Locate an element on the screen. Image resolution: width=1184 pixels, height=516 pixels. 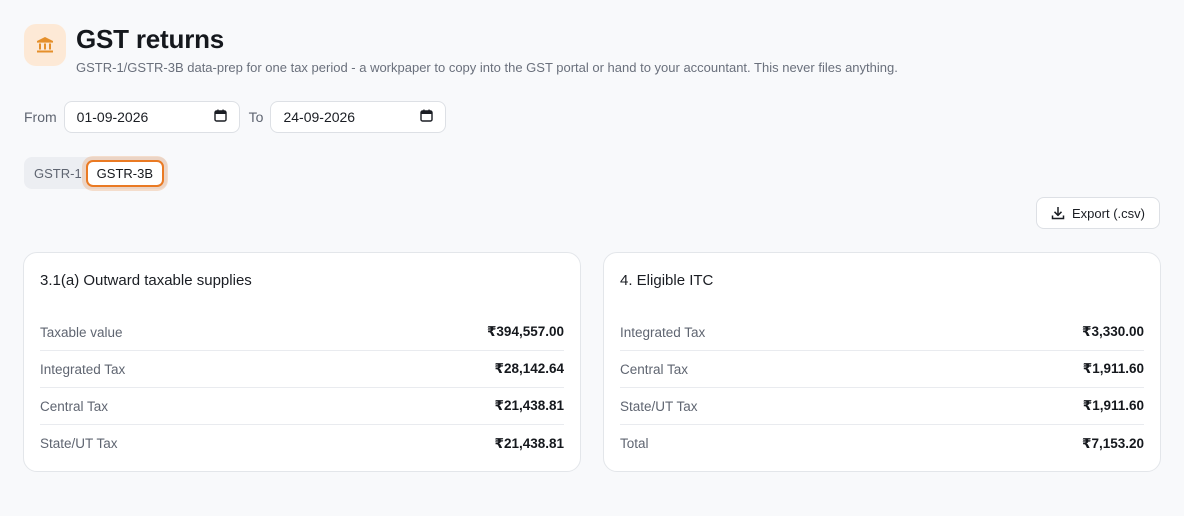
download-icon is located at coordinates (1058, 213).